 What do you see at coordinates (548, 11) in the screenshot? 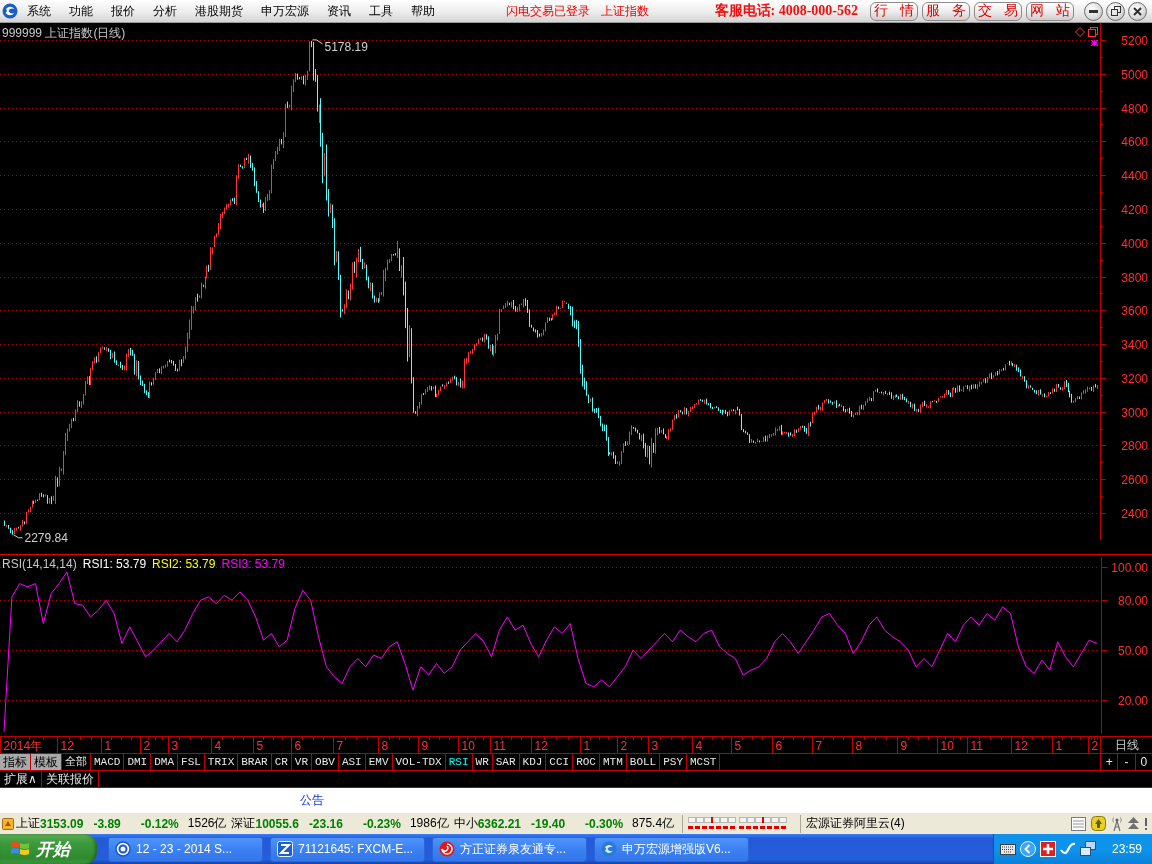
I see `login-status: 闪电交易已登录` at bounding box center [548, 11].